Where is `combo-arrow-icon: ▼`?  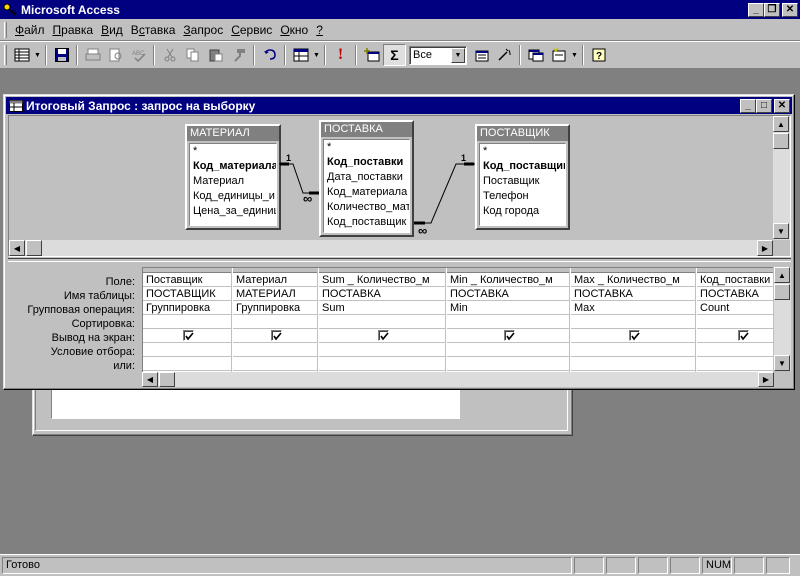 combo-arrow-icon: ▼ is located at coordinates (458, 55).